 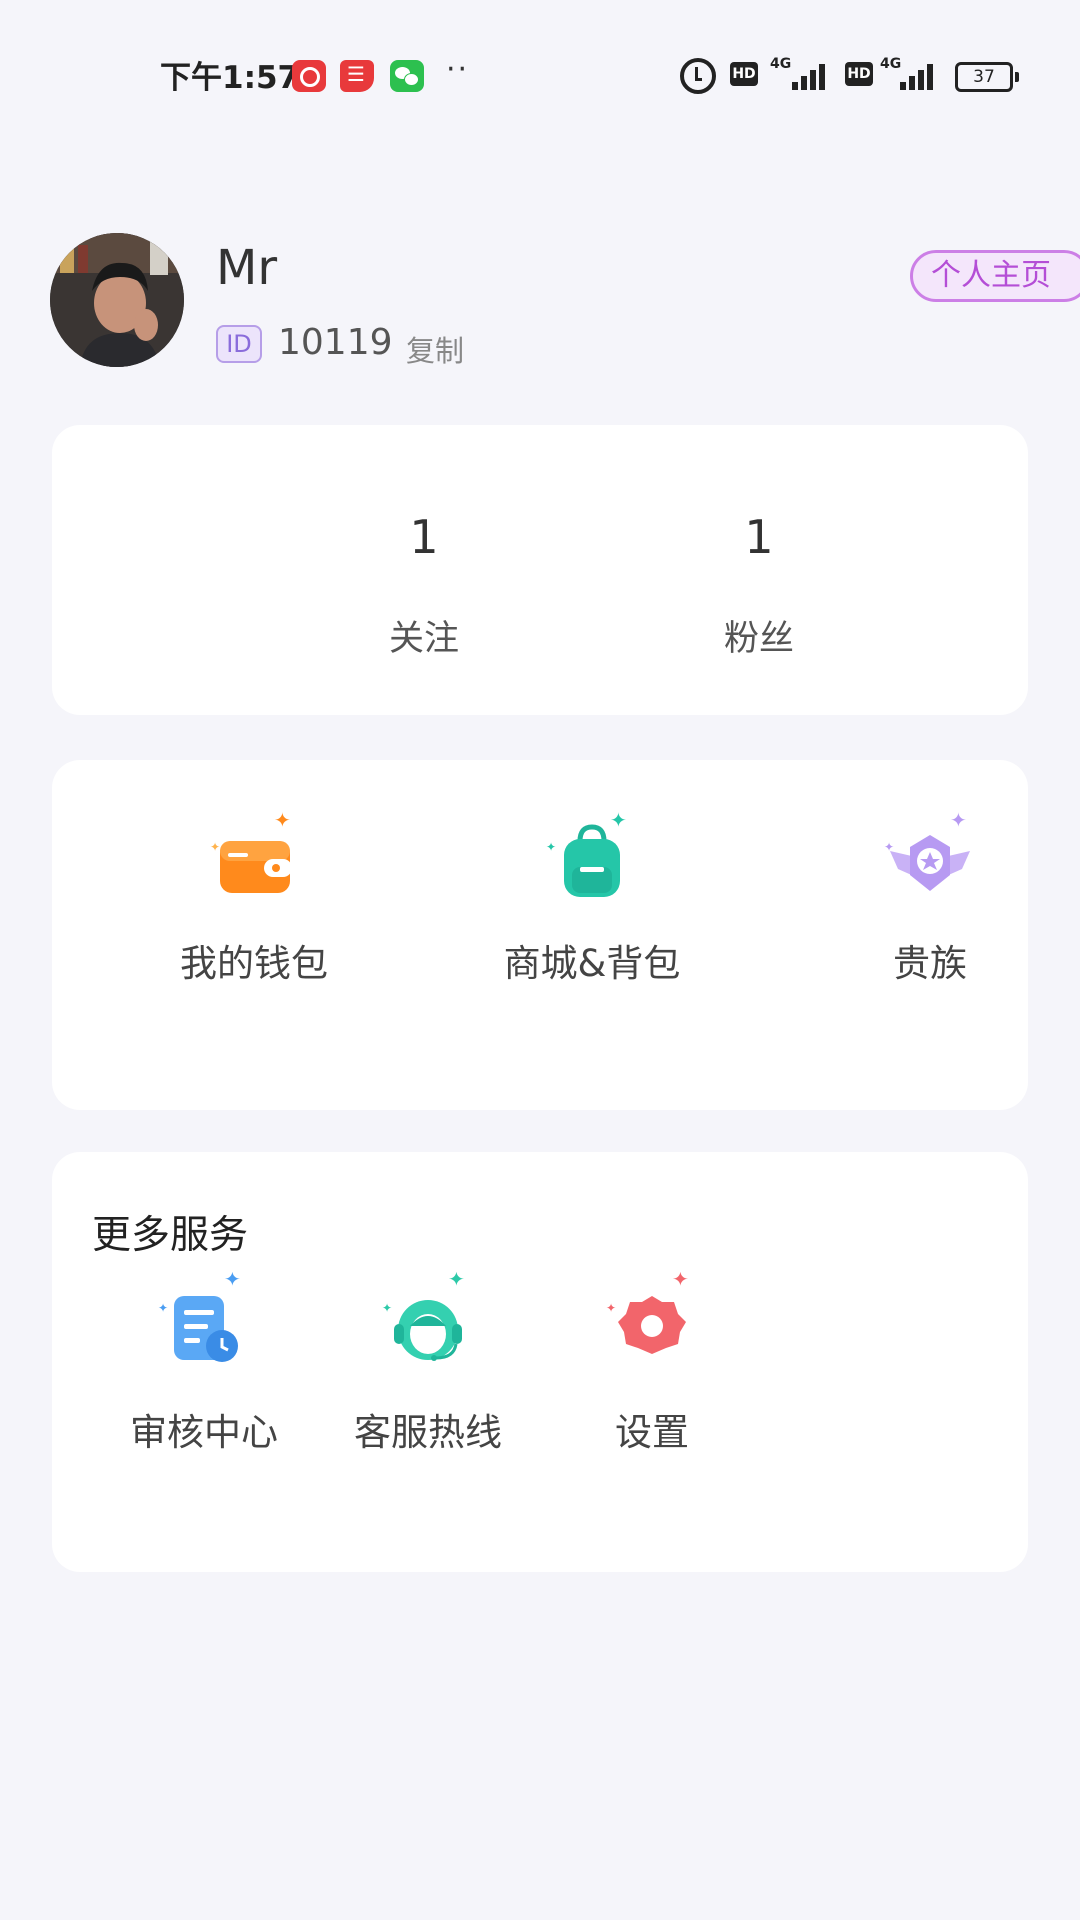 I want to click on settings-entry: ✦ ✦ 设置, so click(x=652, y=1361).